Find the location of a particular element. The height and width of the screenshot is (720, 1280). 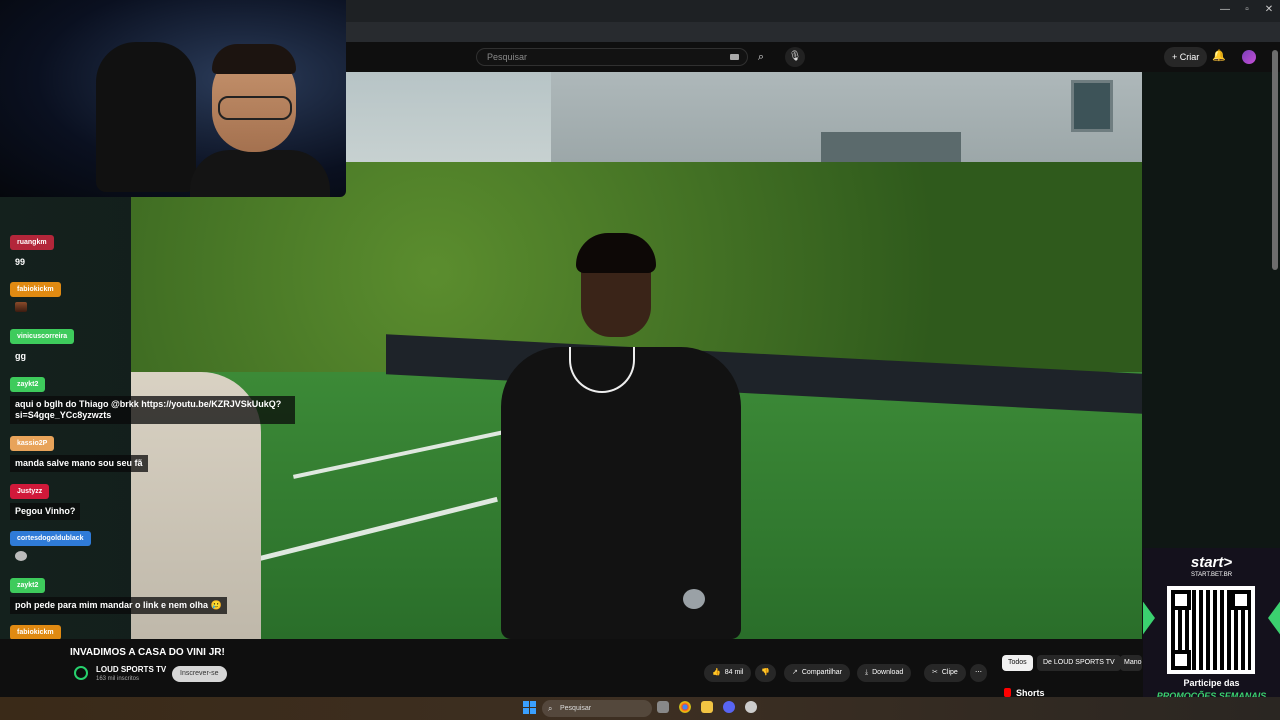

download-icon: ⤓ is located at coordinates (867, 672).